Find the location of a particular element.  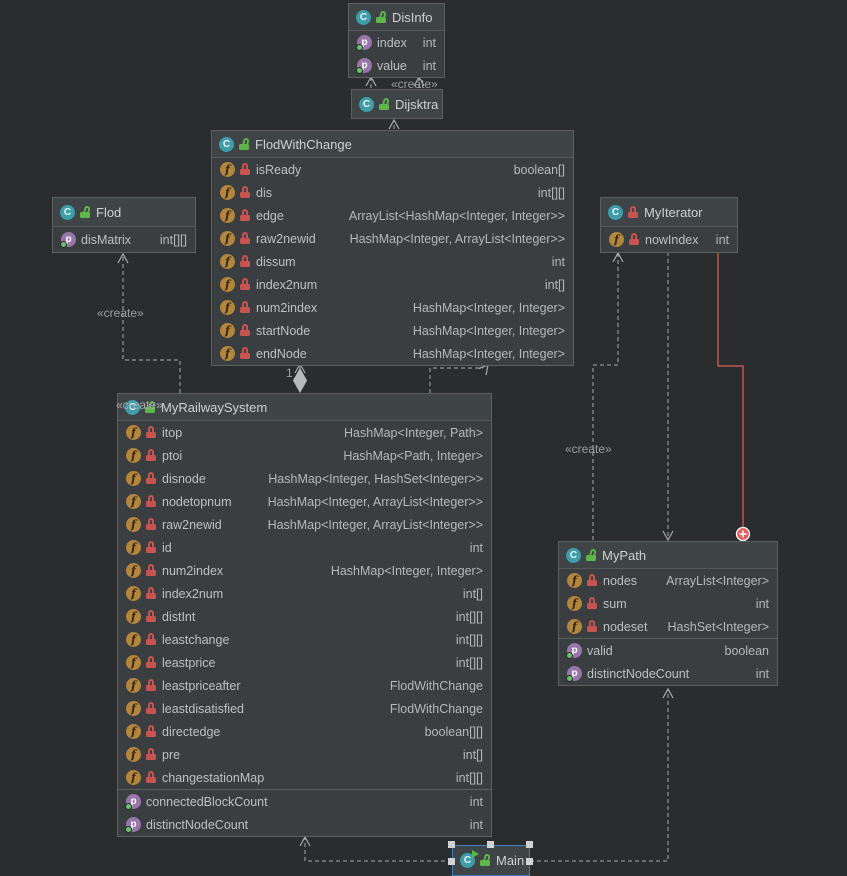

field-row: p disMatrix int[][] is located at coordinates (124, 239).